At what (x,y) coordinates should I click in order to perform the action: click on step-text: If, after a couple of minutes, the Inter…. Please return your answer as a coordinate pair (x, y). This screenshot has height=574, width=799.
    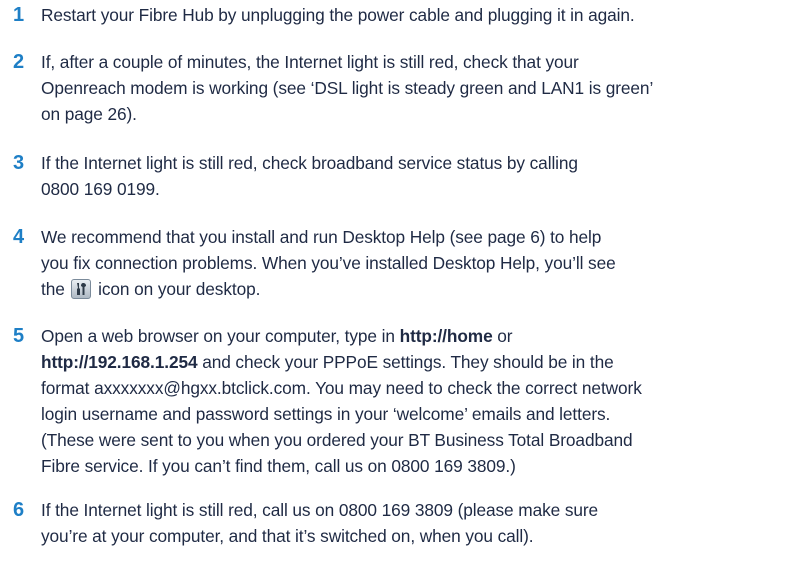
    Looking at the image, I should click on (411, 88).